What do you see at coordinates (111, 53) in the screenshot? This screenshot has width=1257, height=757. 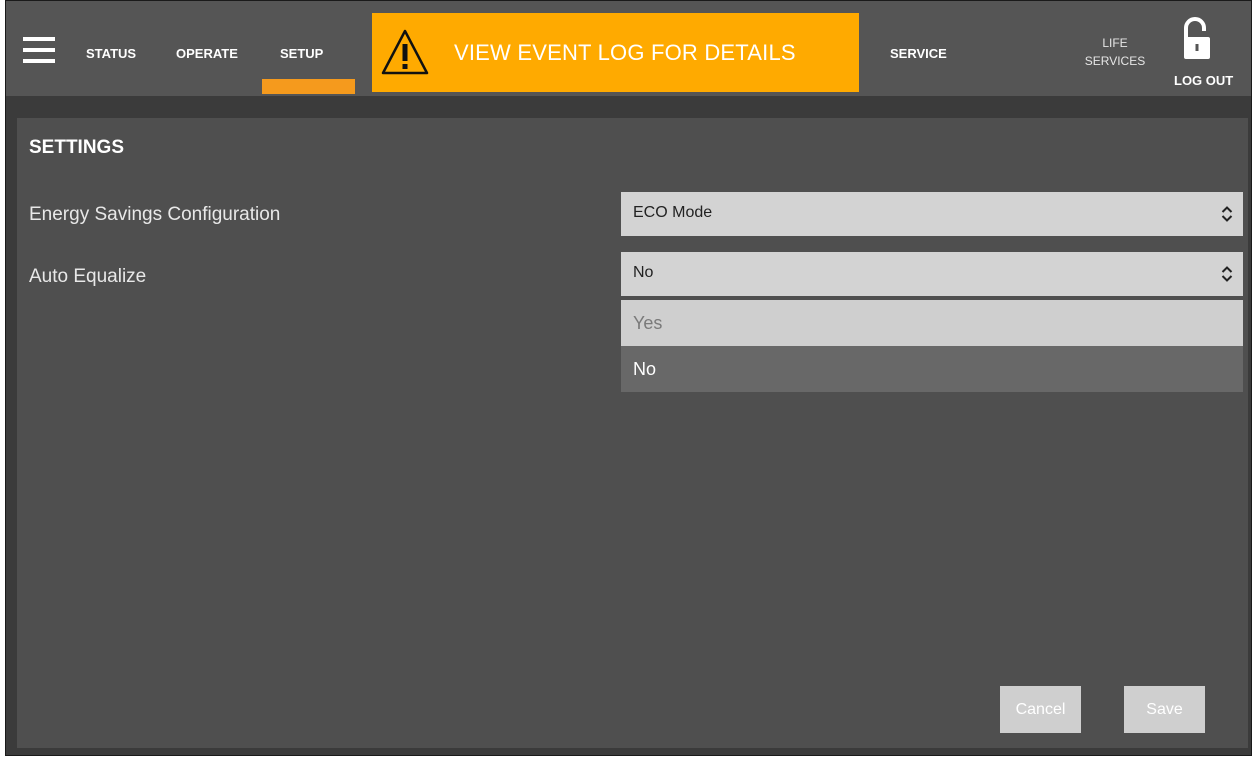 I see `tab-status: STATUS` at bounding box center [111, 53].